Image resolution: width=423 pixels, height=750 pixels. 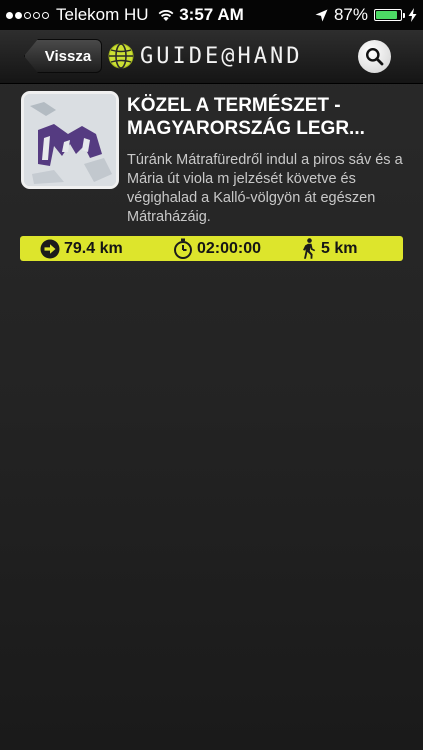 I want to click on stopwatch-icon, so click(x=183, y=248).